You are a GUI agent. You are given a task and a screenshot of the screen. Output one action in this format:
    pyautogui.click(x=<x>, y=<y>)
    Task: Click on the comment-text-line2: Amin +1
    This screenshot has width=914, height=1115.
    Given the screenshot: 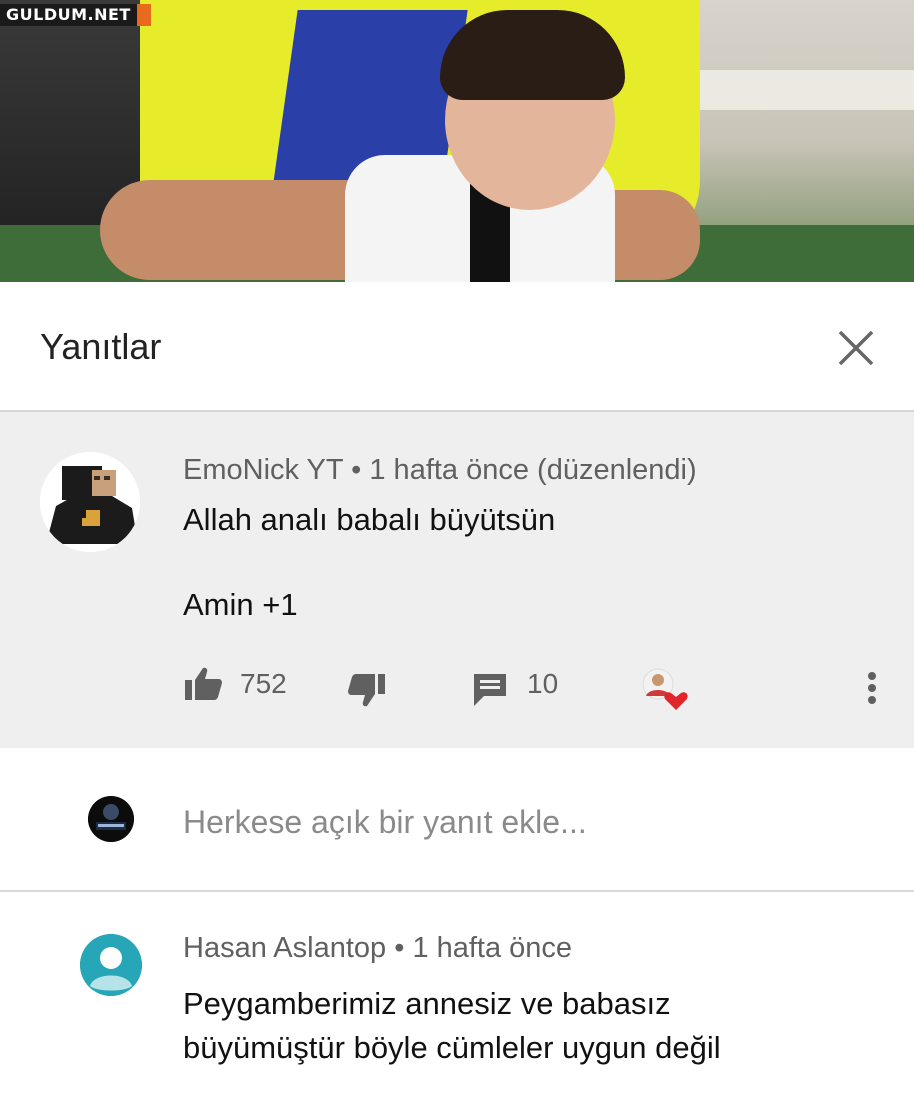 What is the action you would take?
    pyautogui.click(x=240, y=604)
    